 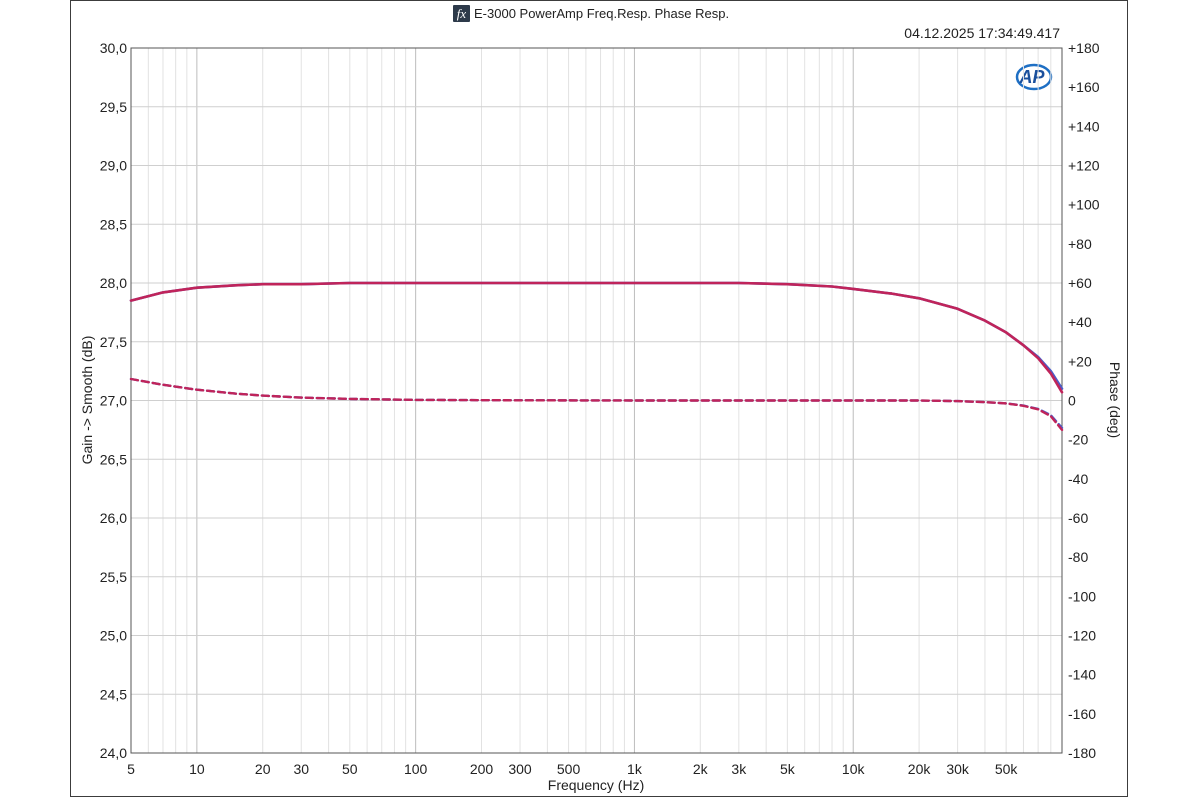 I want to click on x-tick-label: 50, so click(x=350, y=769).